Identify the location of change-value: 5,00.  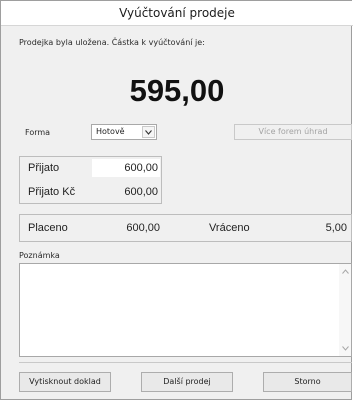
(336, 228).